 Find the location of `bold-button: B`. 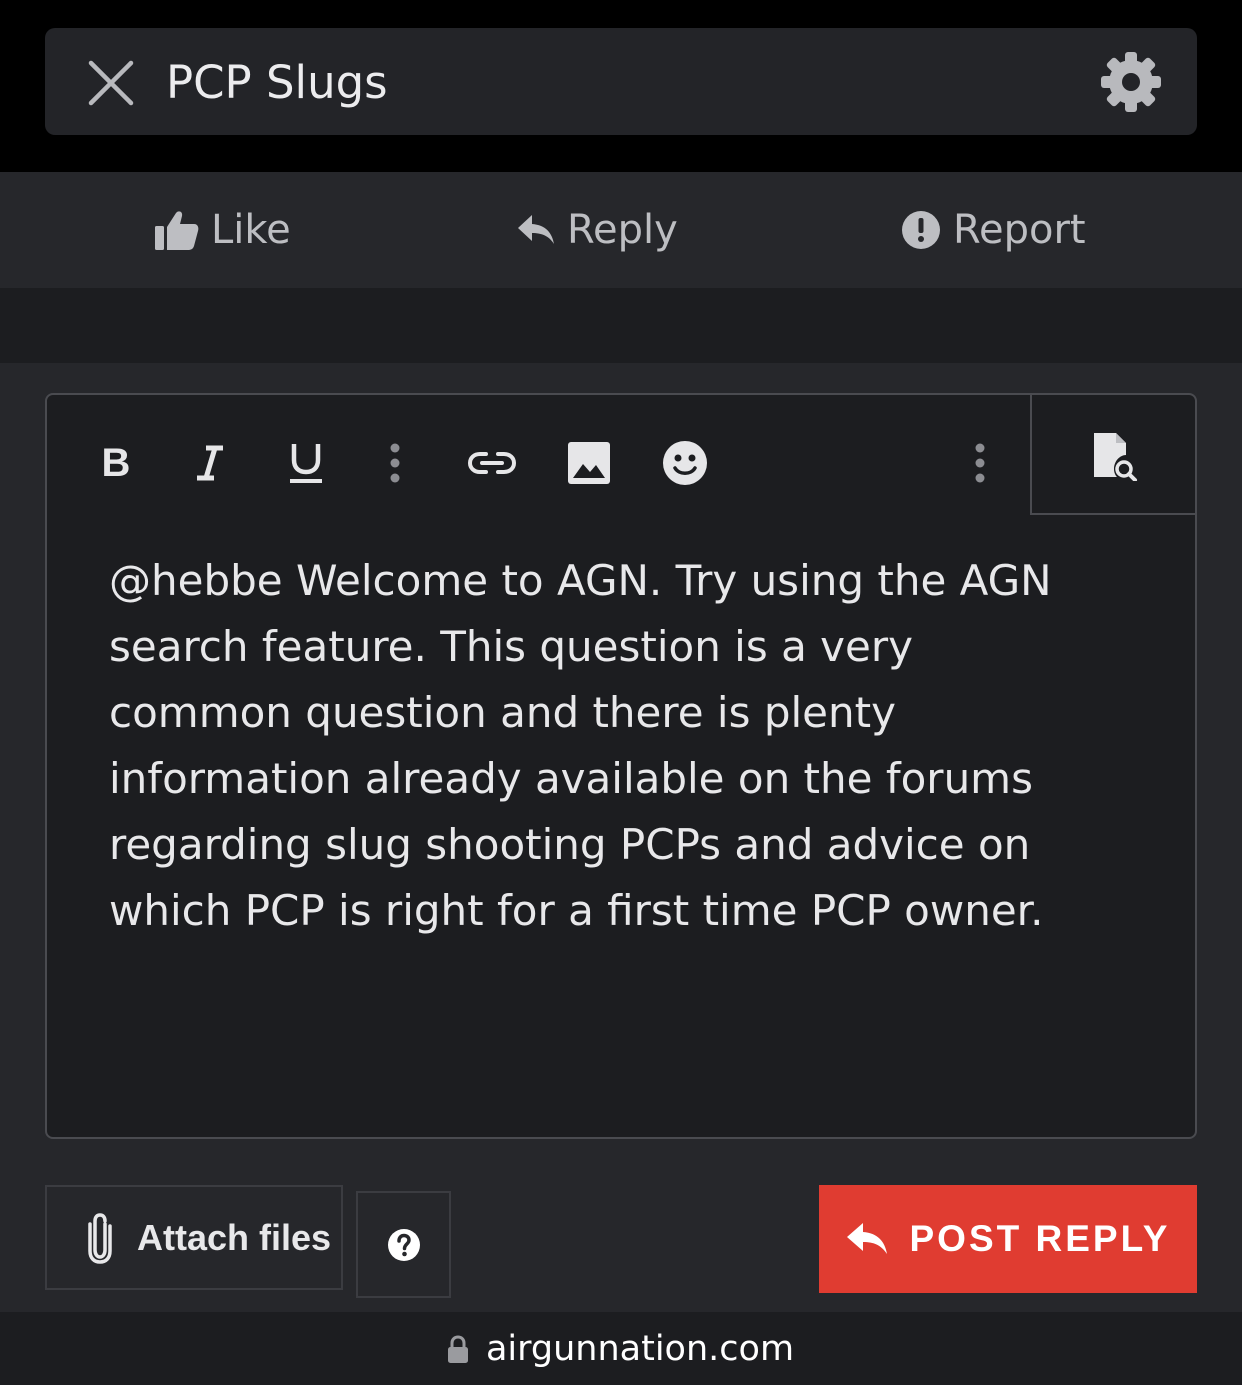

bold-button: B is located at coordinates (116, 463).